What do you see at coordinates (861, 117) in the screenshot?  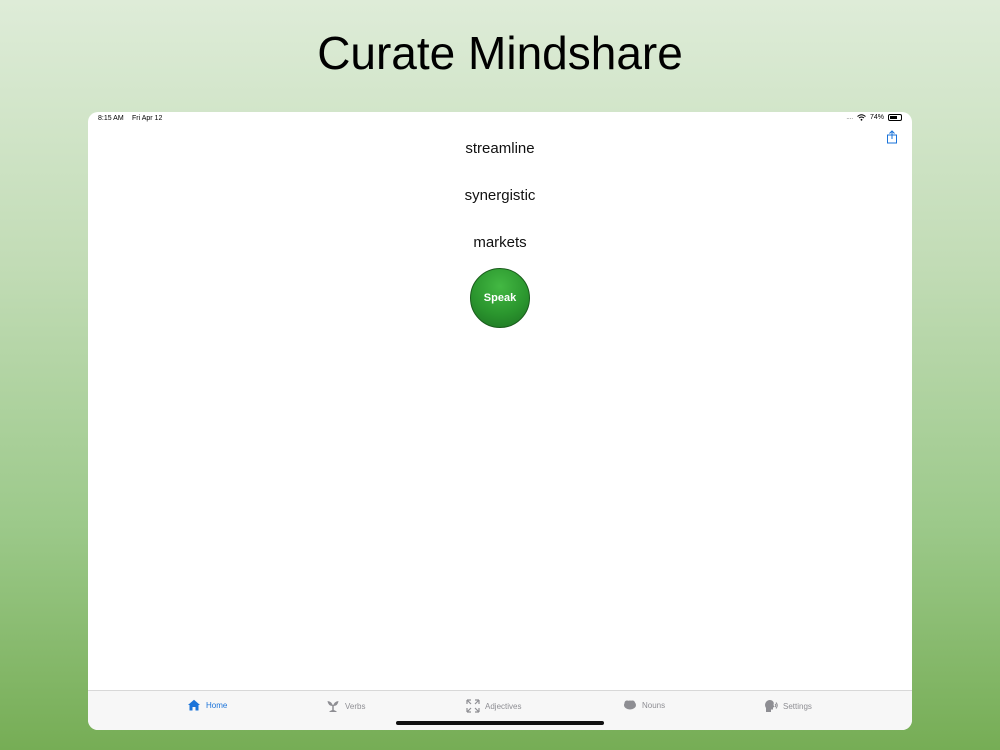 I see `wifi-icon` at bounding box center [861, 117].